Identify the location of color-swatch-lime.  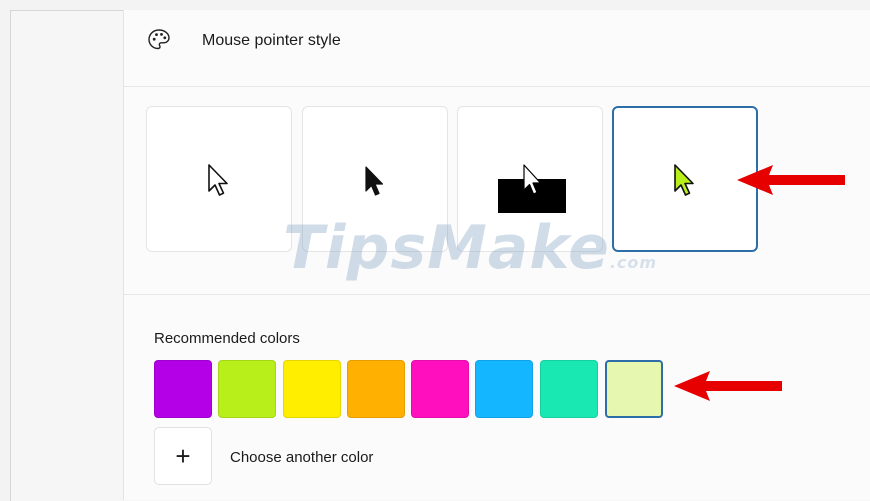
(247, 389).